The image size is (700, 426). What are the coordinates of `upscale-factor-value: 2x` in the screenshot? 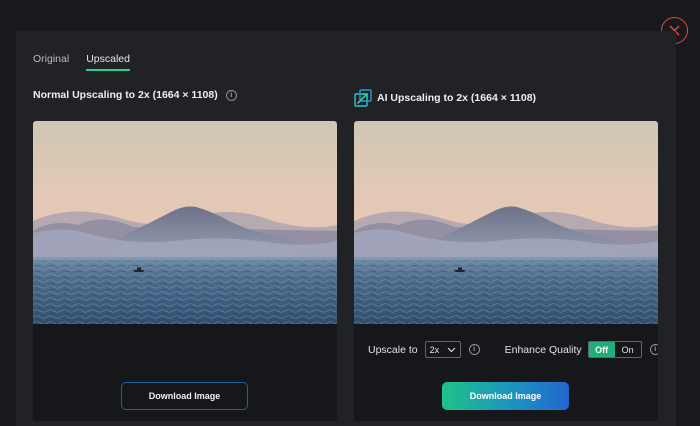 It's located at (434, 349).